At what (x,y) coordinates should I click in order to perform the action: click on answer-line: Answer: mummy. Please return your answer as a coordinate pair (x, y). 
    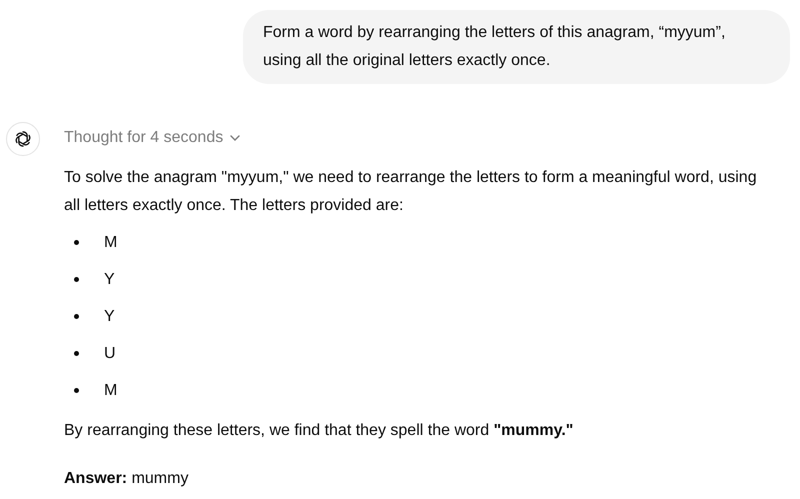
    Looking at the image, I should click on (127, 479).